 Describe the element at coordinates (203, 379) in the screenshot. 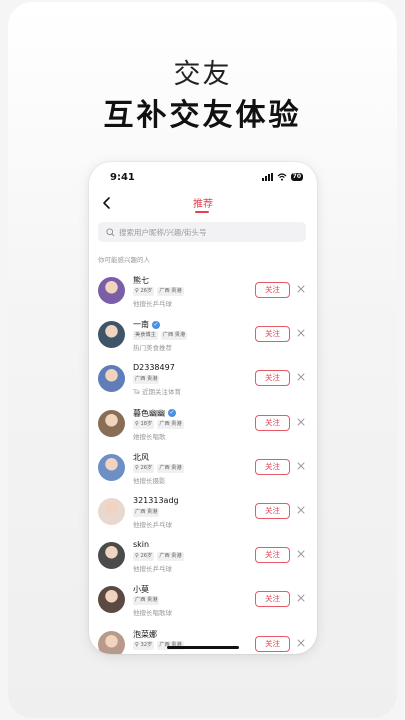

I see `list-item: D2338497 广西 贵港 Ta 近期关注体育 关注` at that location.